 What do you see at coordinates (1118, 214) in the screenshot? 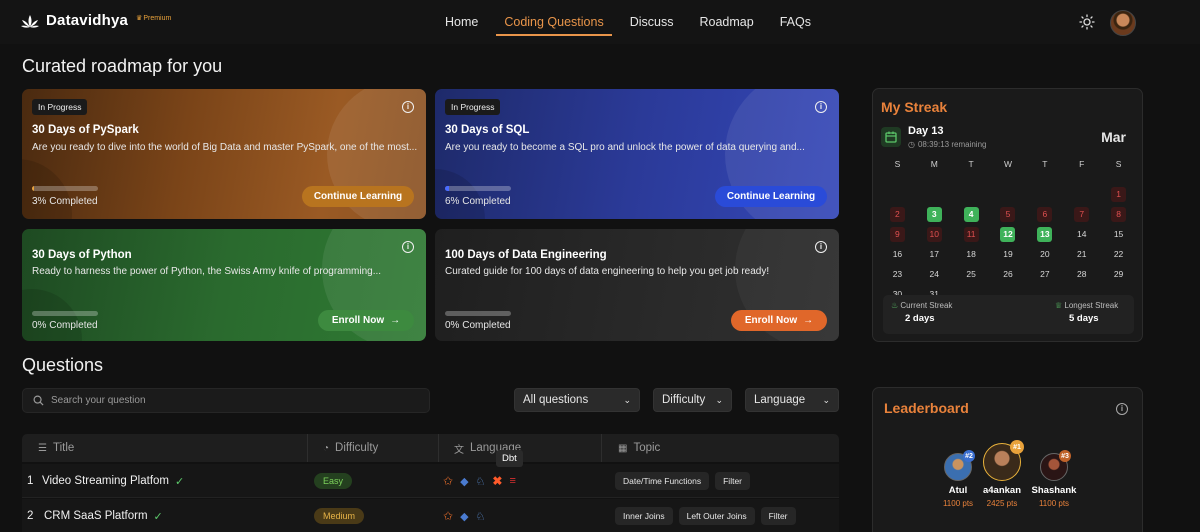
I see `calendar-day: 8` at bounding box center [1118, 214].